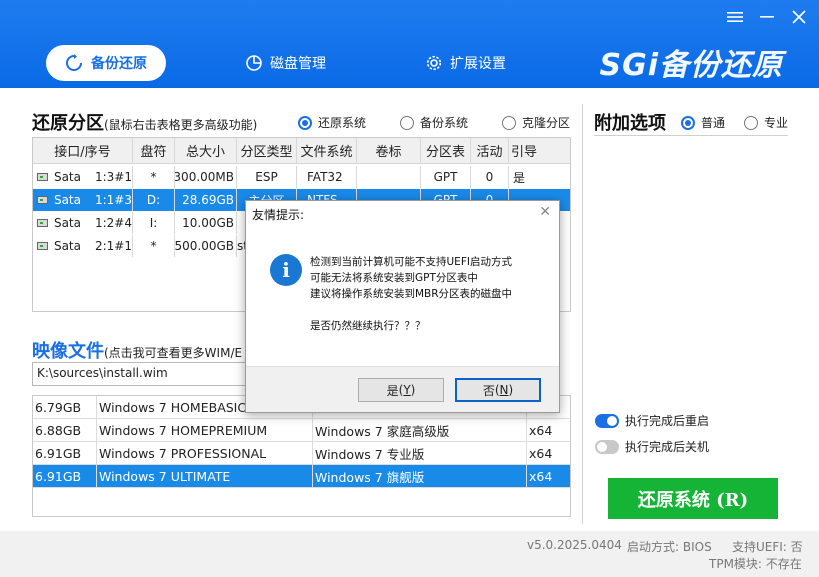  I want to click on gear-icon, so click(434, 63).